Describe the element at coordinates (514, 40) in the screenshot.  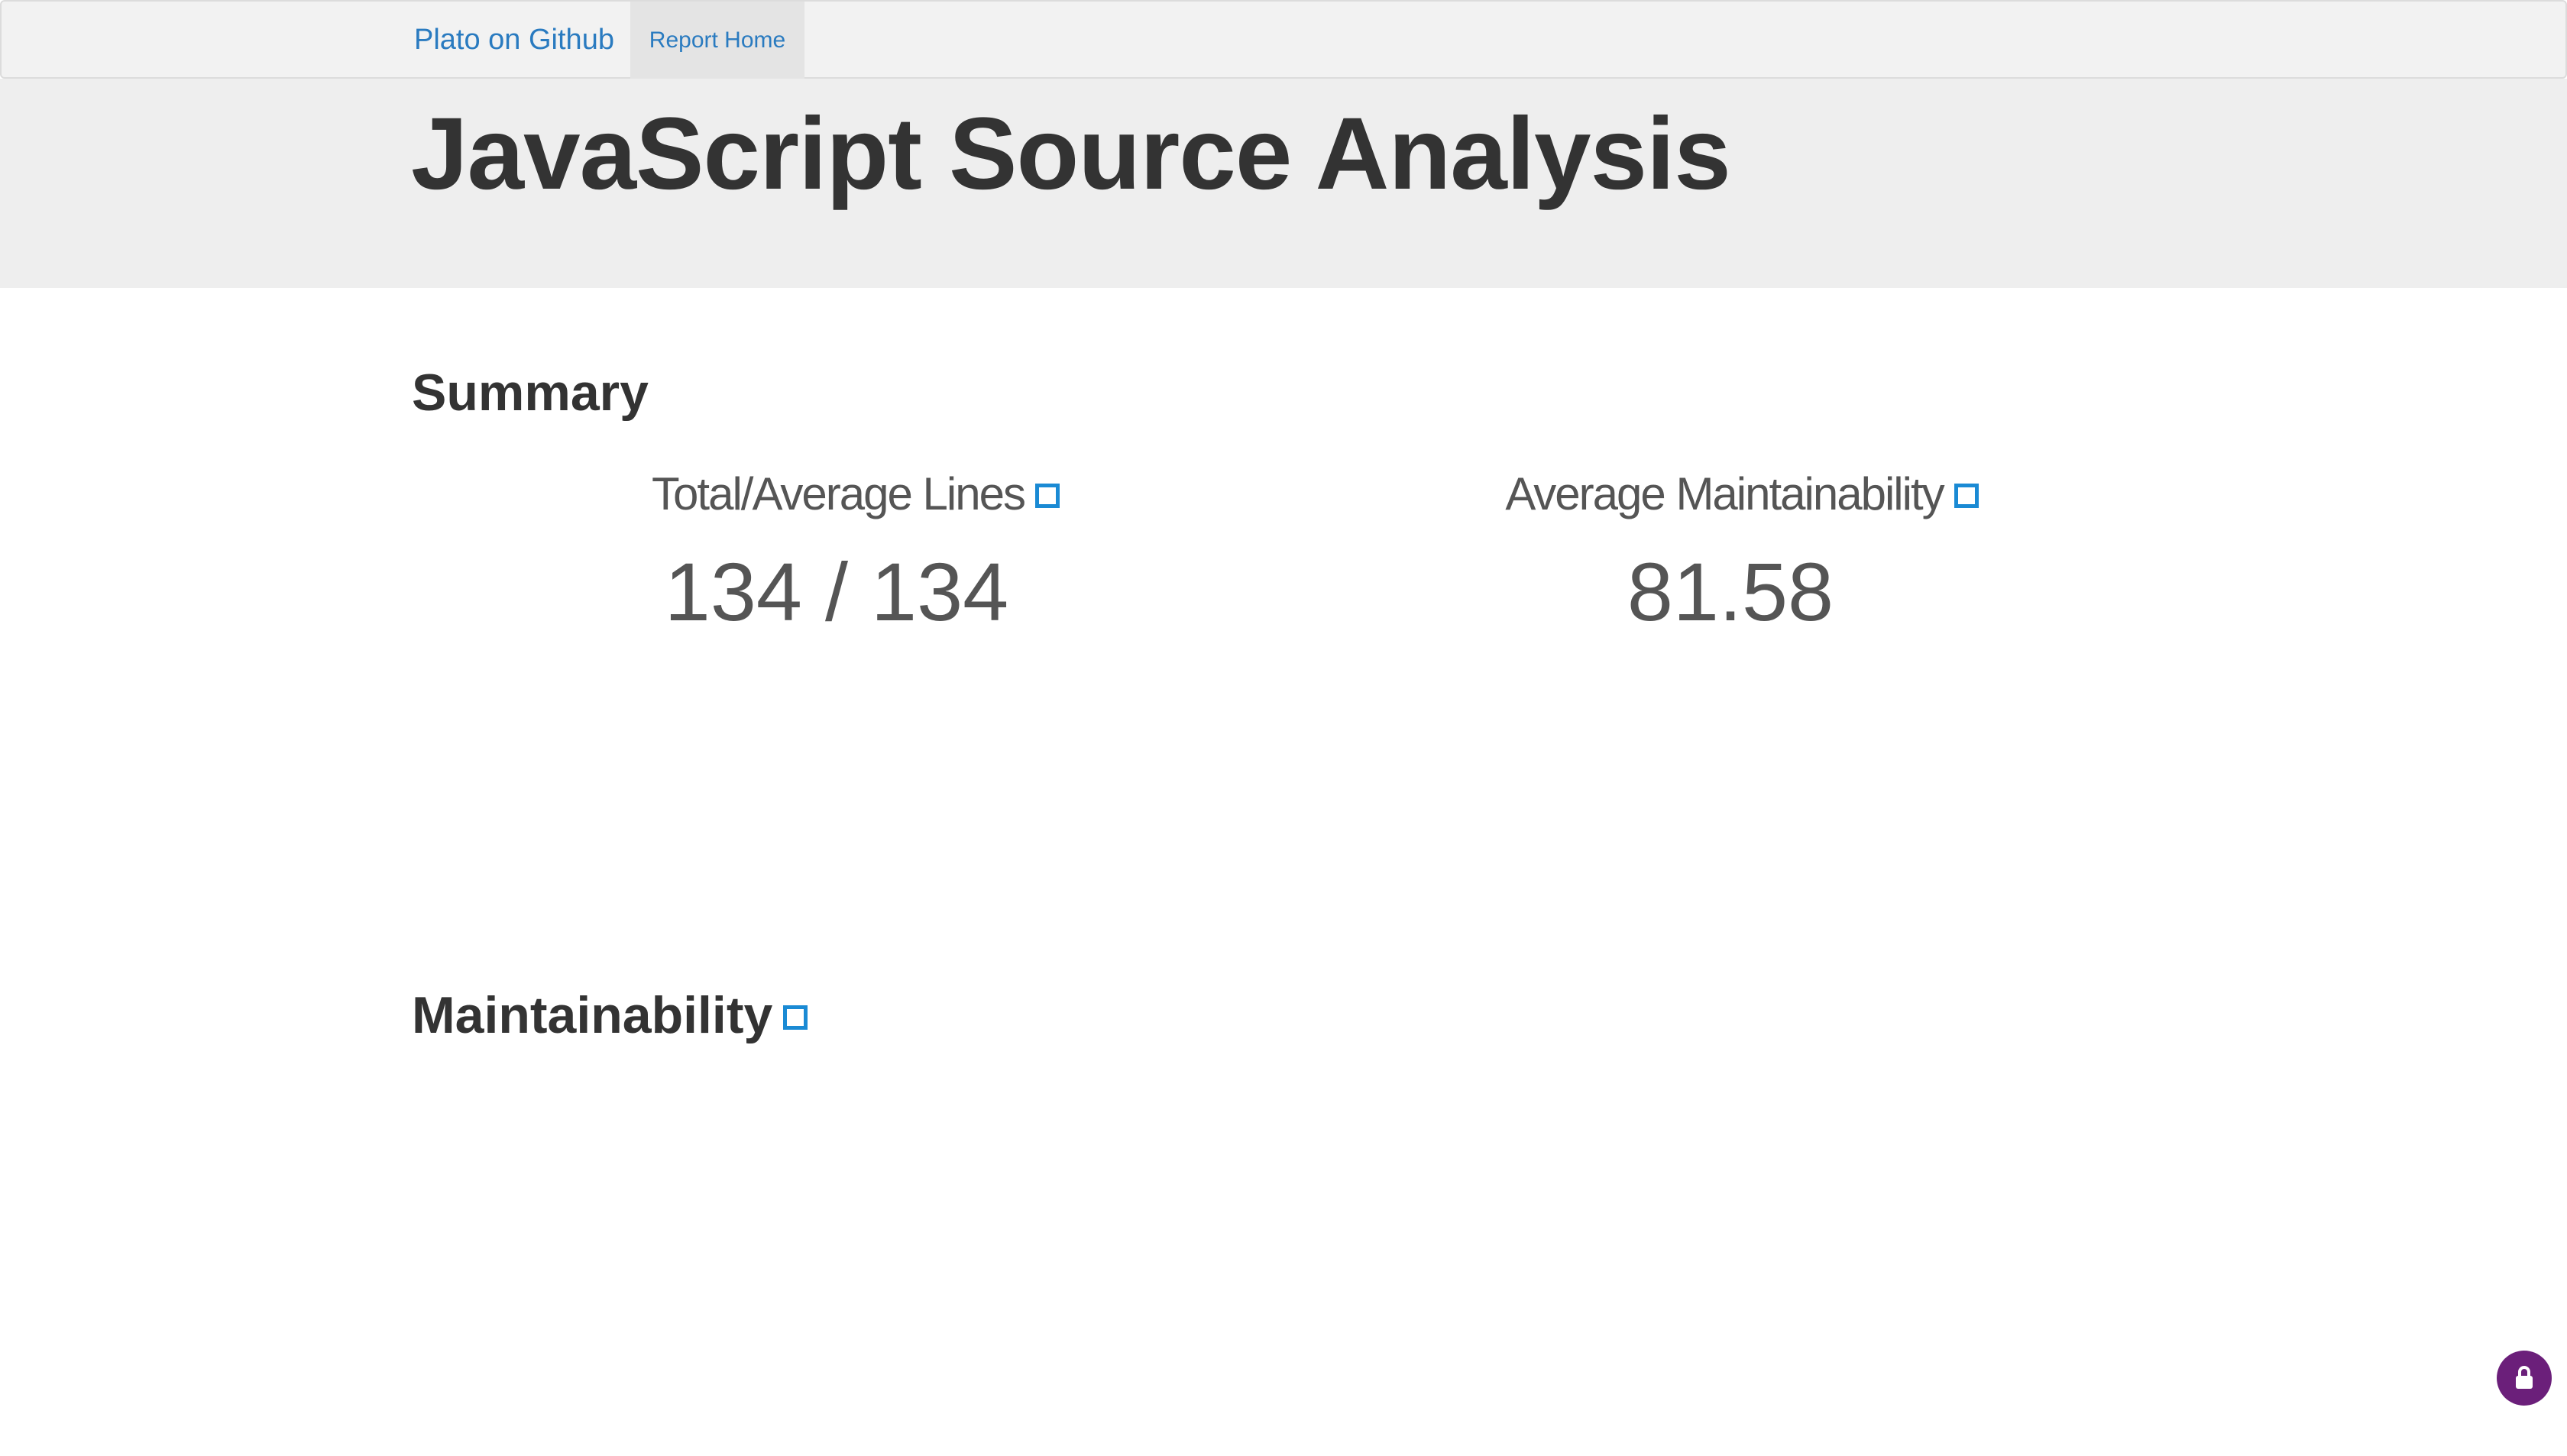
I see `brand-link: Plato on Github` at that location.